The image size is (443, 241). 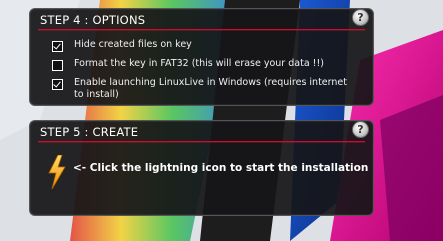 I want to click on options-divider, so click(x=201, y=29).